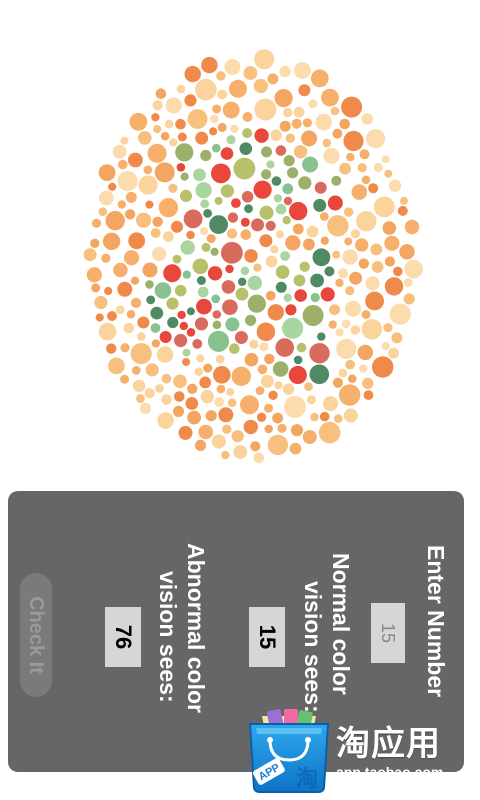 The height and width of the screenshot is (800, 480). I want to click on check-it-button: Check It, so click(36, 635).